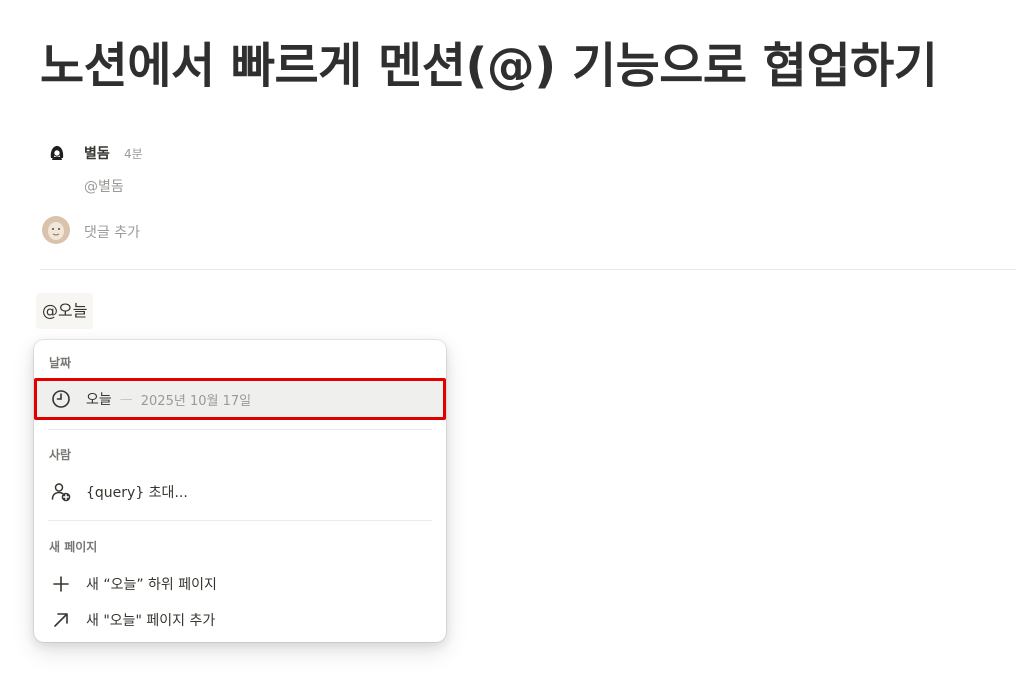  Describe the element at coordinates (97, 153) in the screenshot. I see `comment-author: 별돔` at that location.